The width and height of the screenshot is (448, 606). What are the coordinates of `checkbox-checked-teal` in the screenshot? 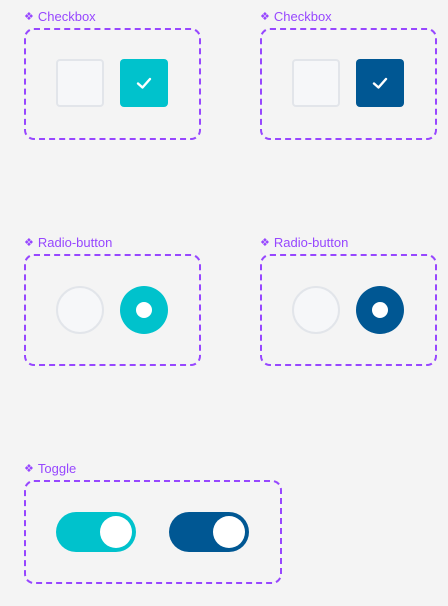 It's located at (144, 83).